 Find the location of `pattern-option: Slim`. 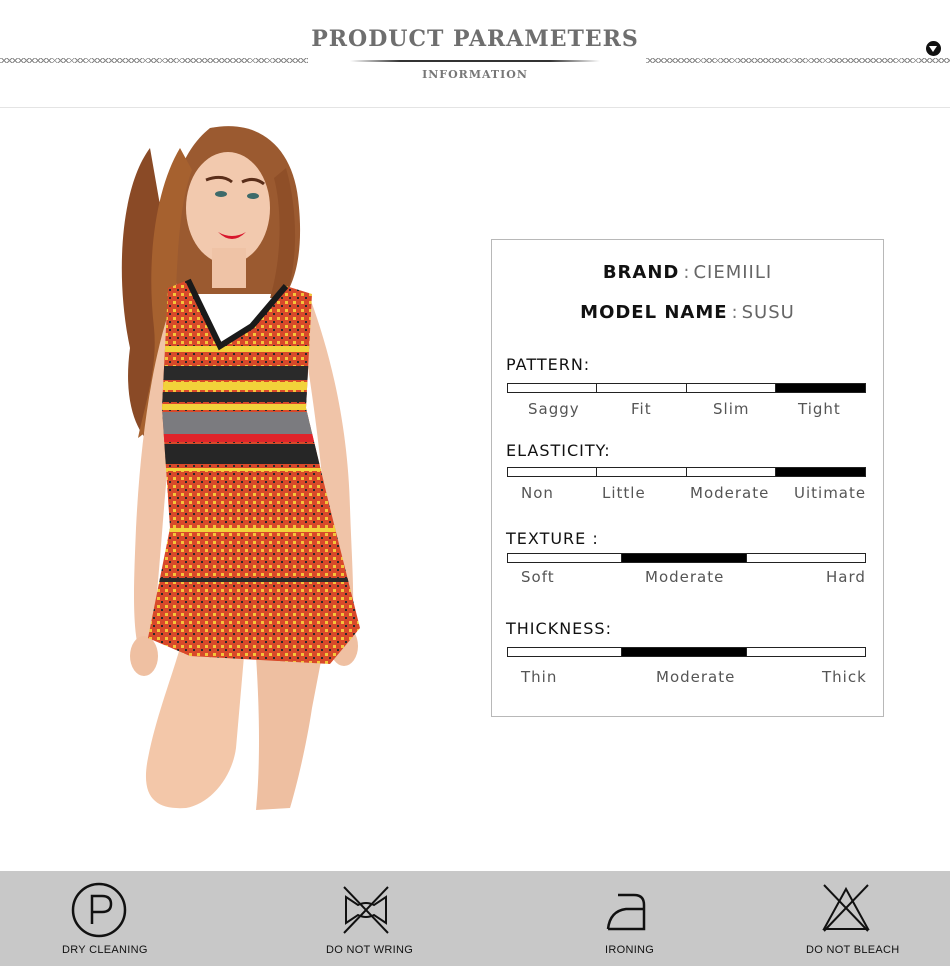

pattern-option: Slim is located at coordinates (731, 409).